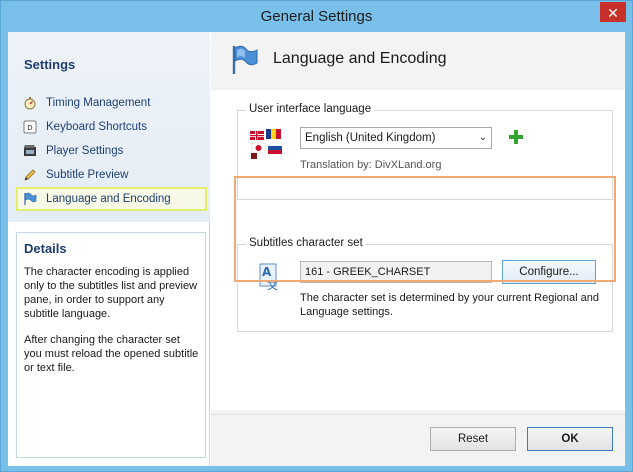 Image resolution: width=633 pixels, height=472 pixels. Describe the element at coordinates (50, 64) in the screenshot. I see `settings-heading: Settings` at that location.